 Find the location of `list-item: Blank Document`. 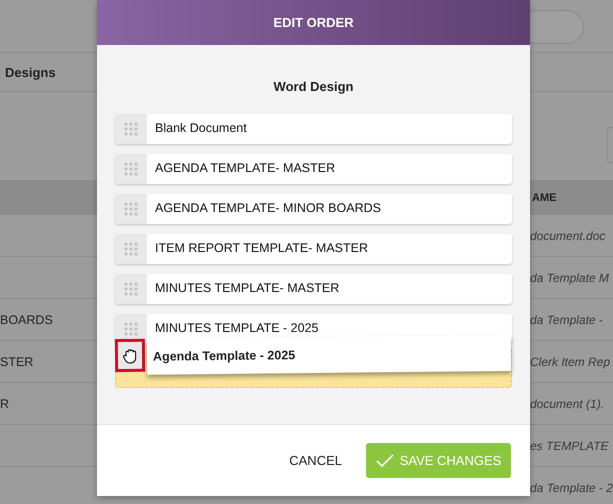

list-item: Blank Document is located at coordinates (313, 129).